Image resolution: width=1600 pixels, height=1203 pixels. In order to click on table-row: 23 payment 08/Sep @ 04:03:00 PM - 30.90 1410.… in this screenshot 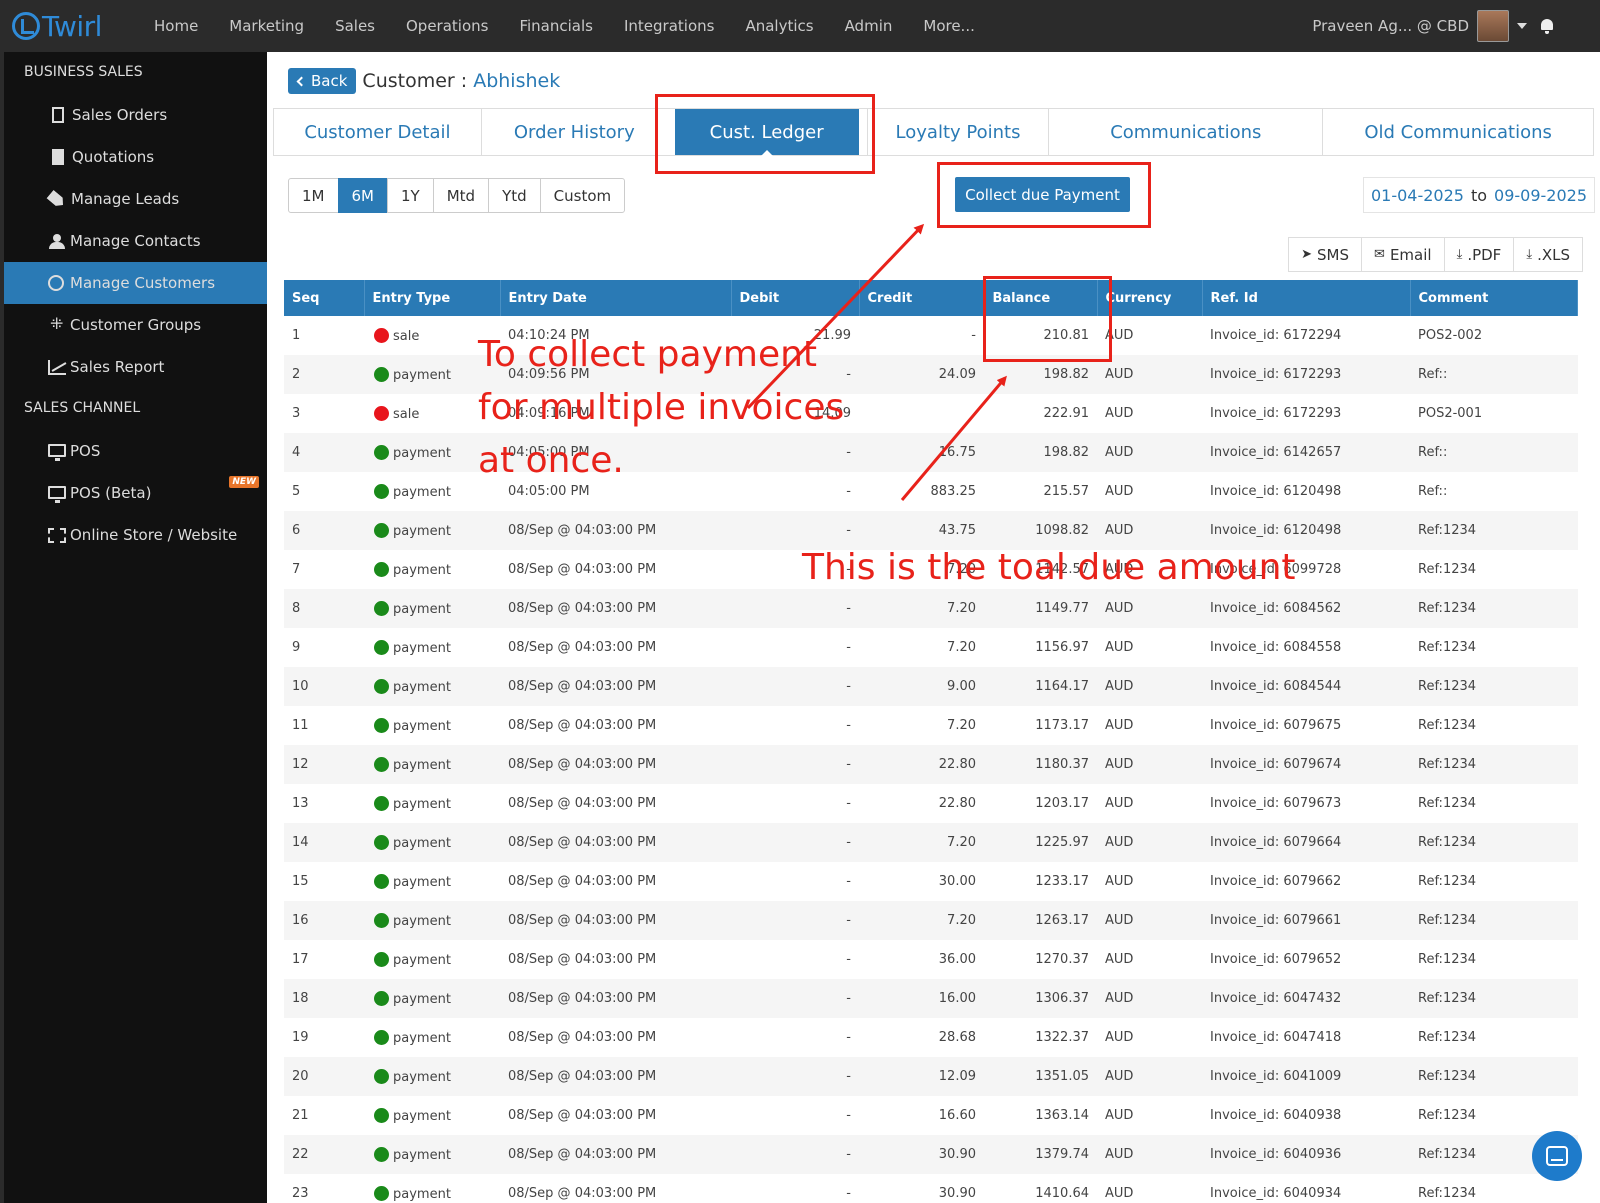, I will do `click(931, 1188)`.